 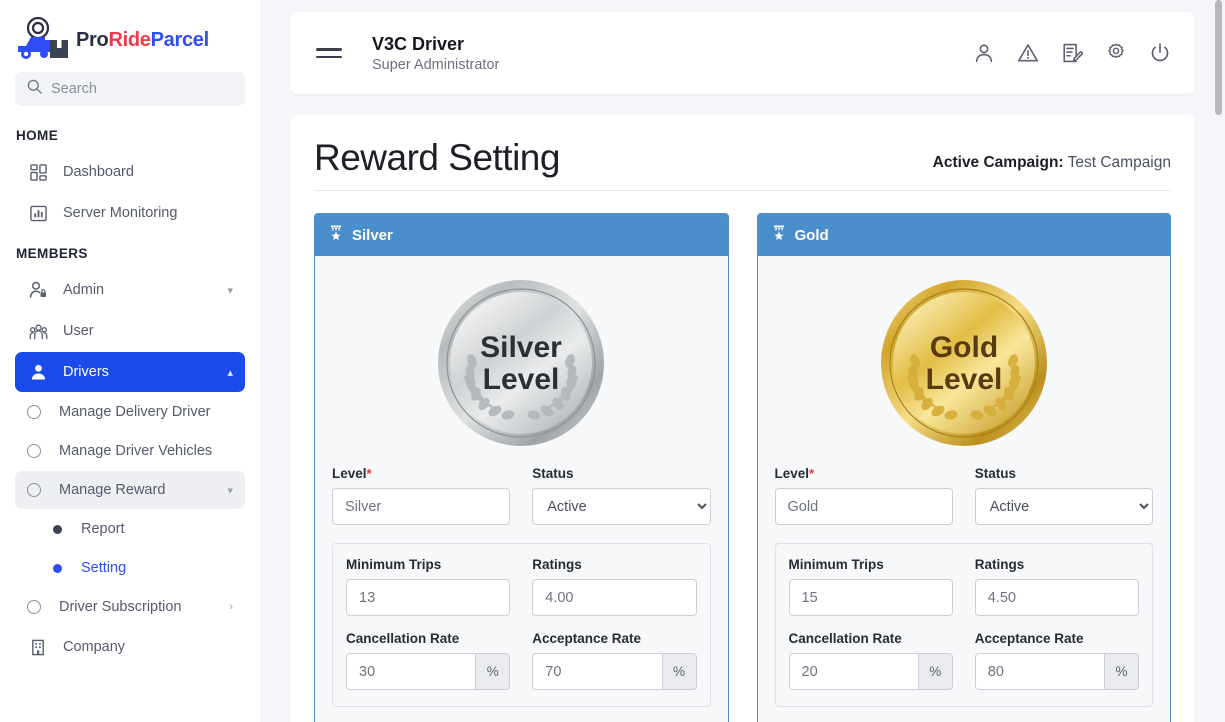 I want to click on ratings-label: Ratings, so click(x=557, y=564).